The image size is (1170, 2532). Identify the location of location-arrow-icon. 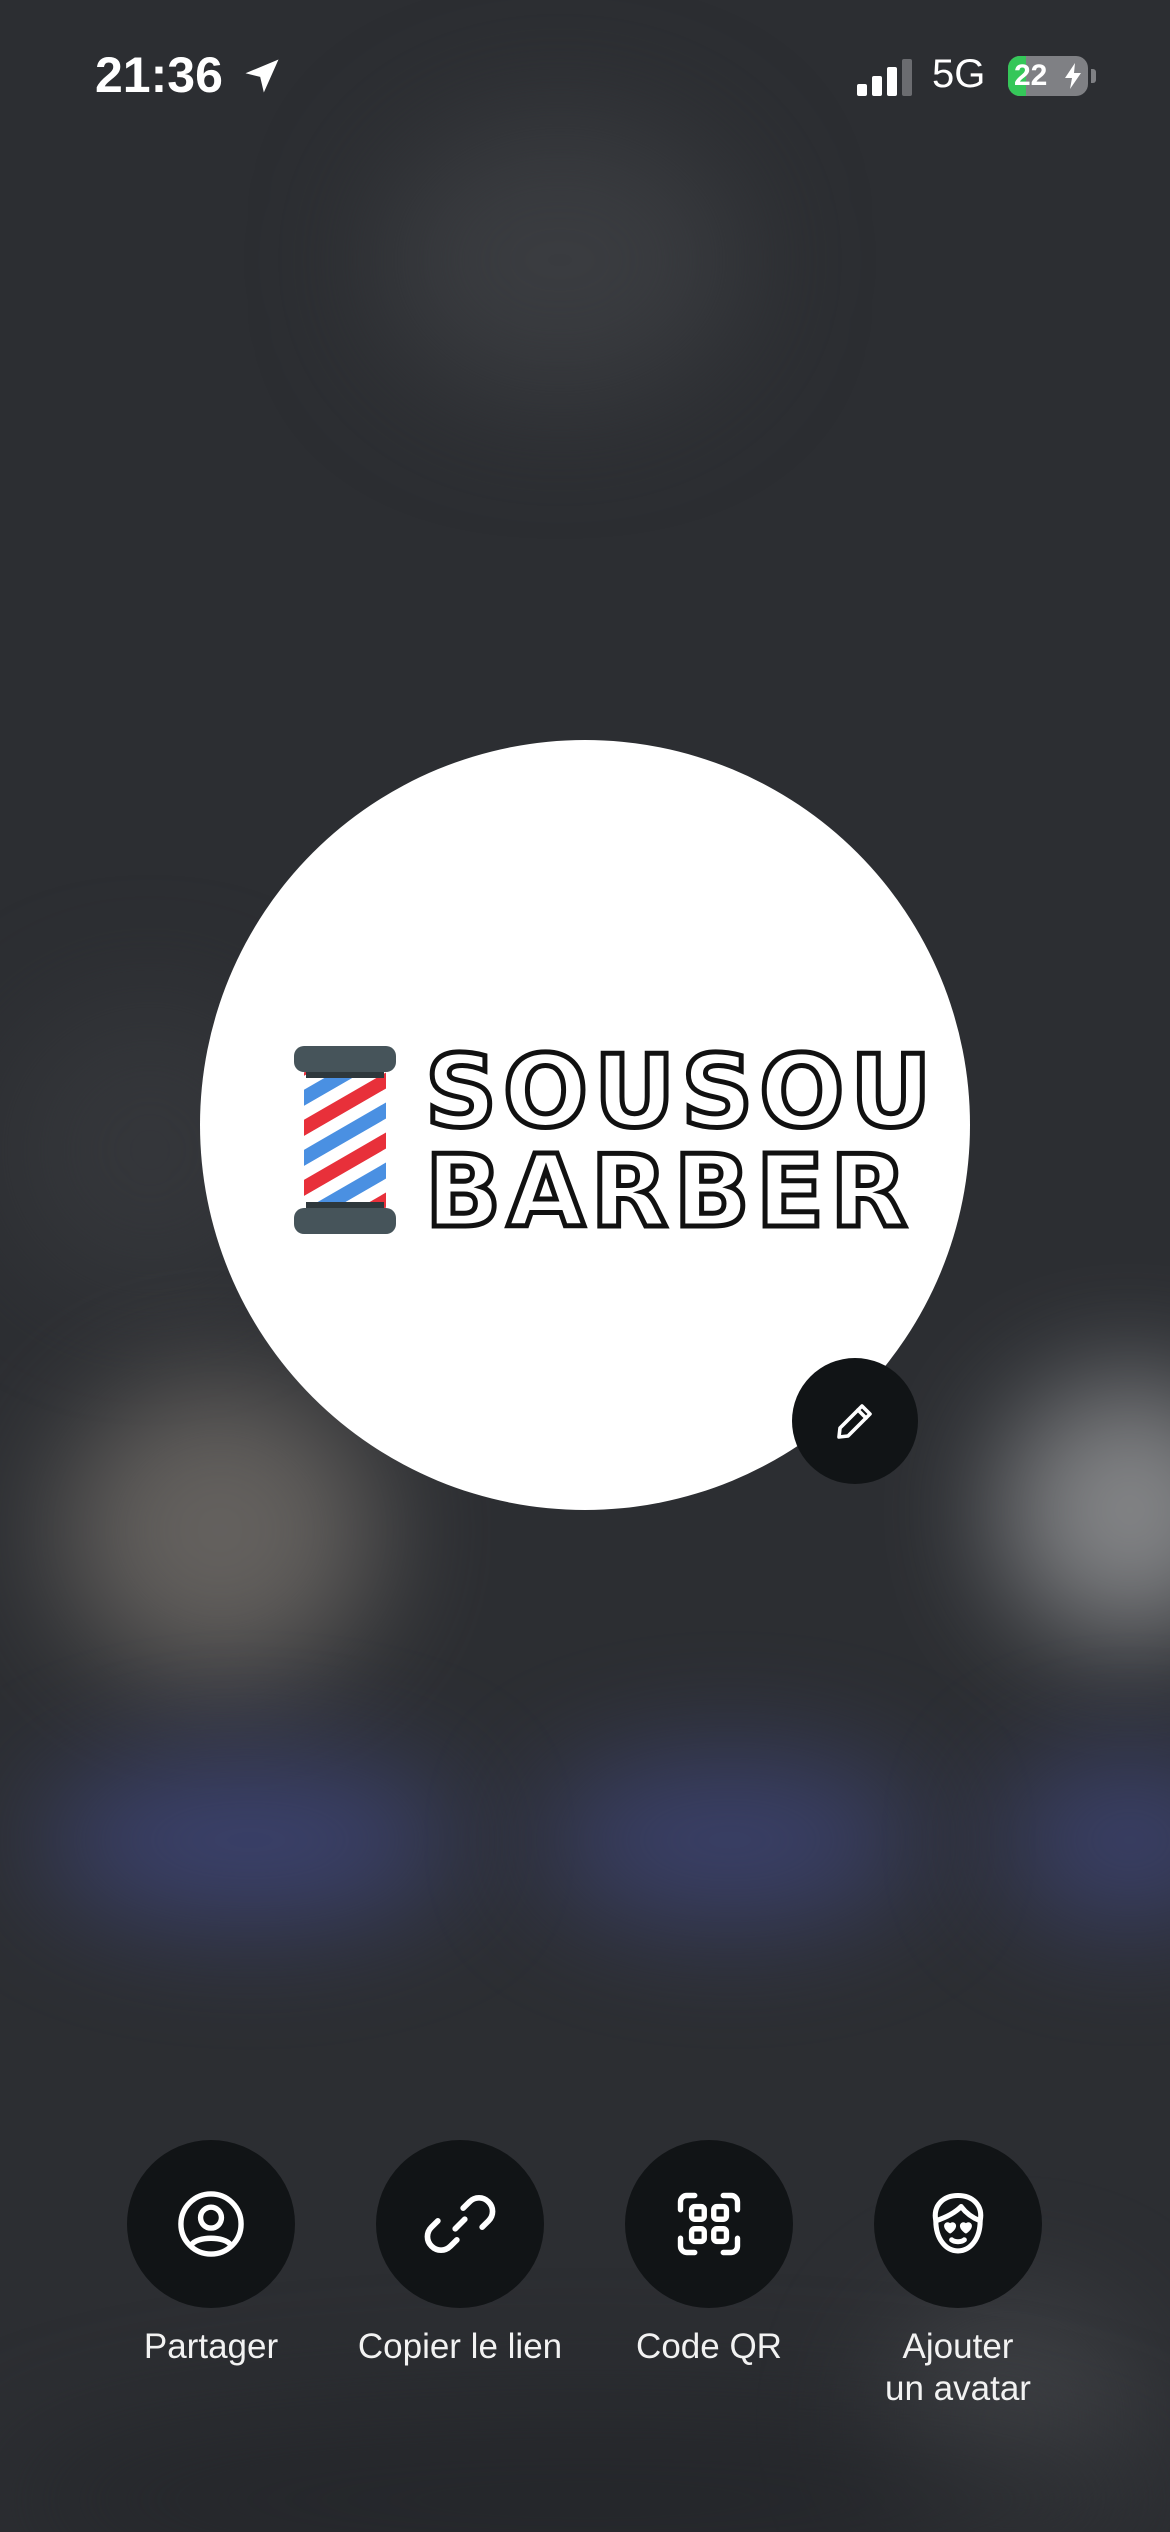
(262, 76).